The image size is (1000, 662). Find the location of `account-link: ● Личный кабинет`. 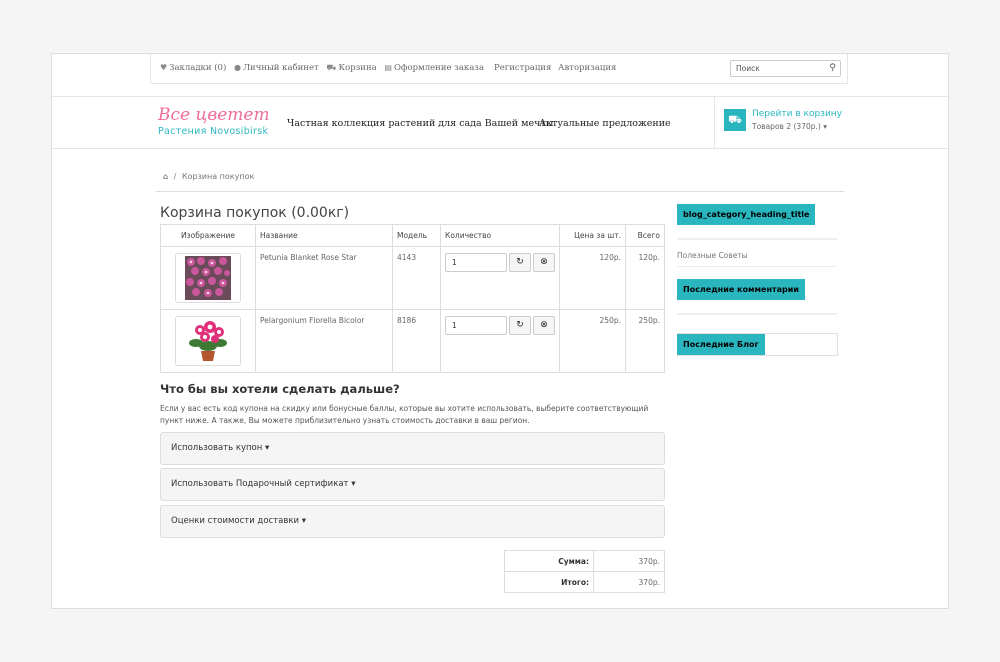

account-link: ● Личный кабинет is located at coordinates (276, 68).